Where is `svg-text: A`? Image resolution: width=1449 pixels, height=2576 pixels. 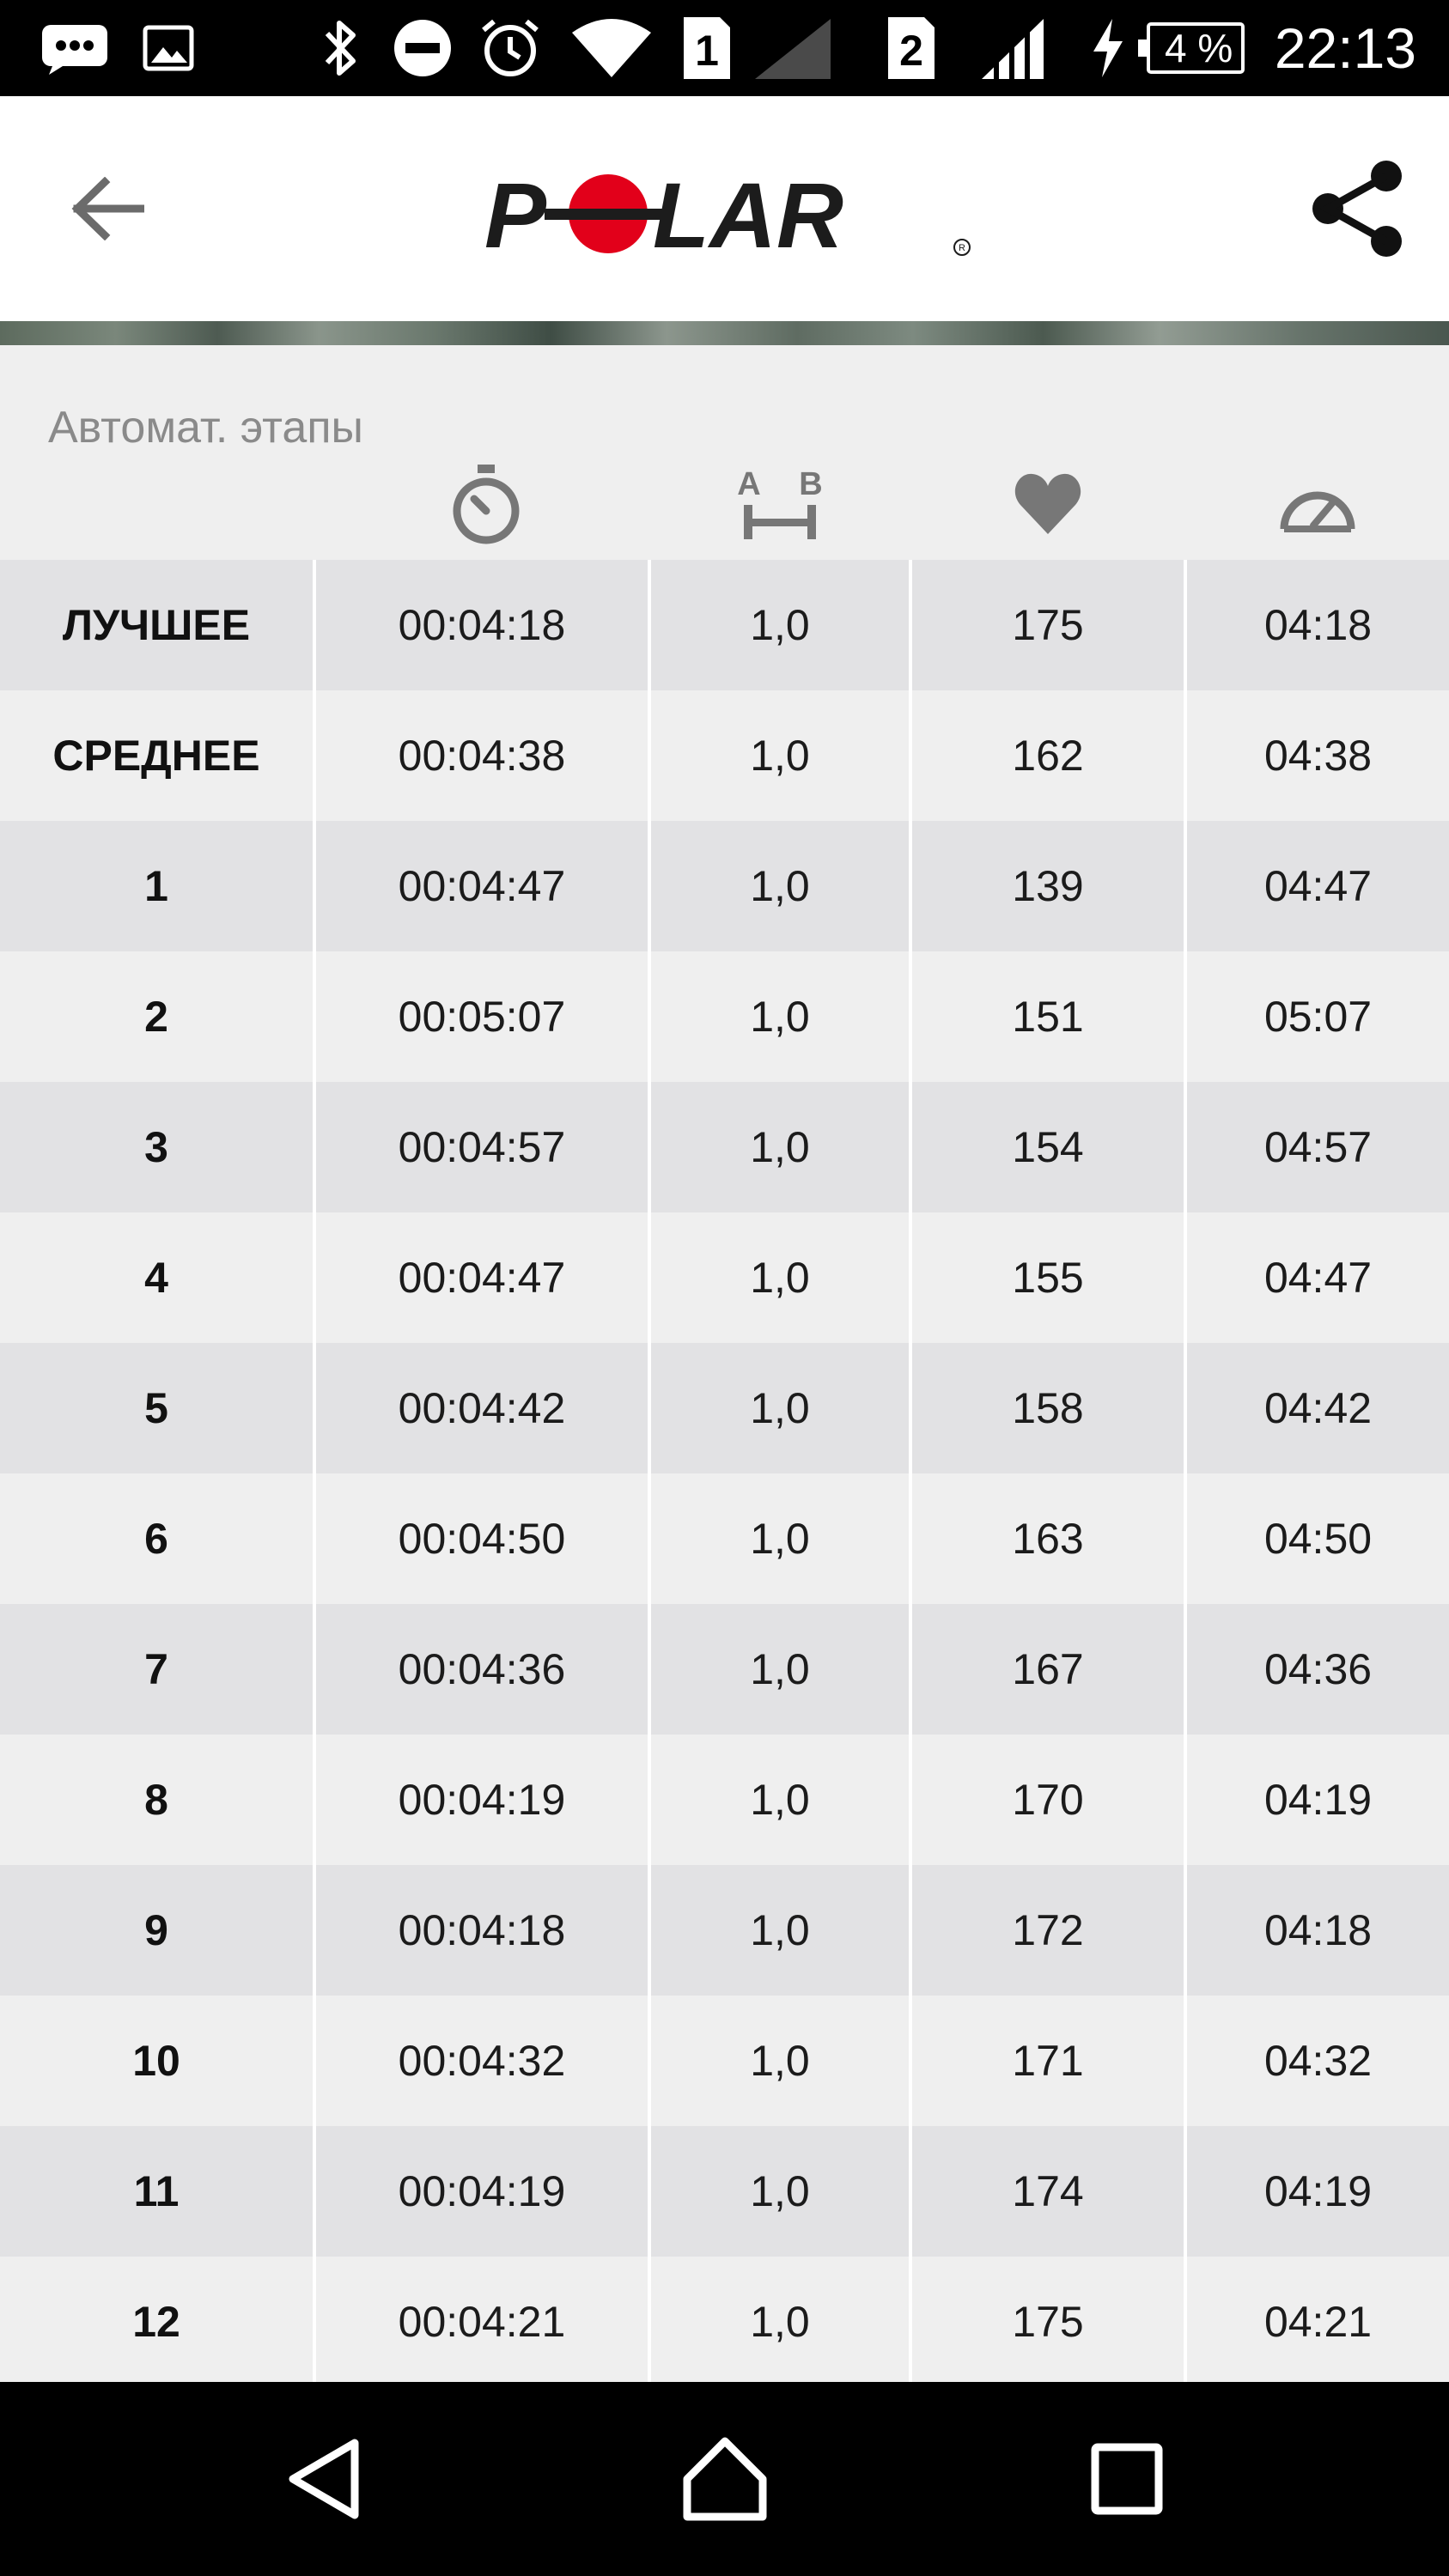
svg-text: A is located at coordinates (748, 484).